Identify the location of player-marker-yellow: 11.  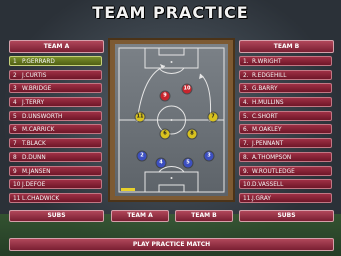
(140, 117).